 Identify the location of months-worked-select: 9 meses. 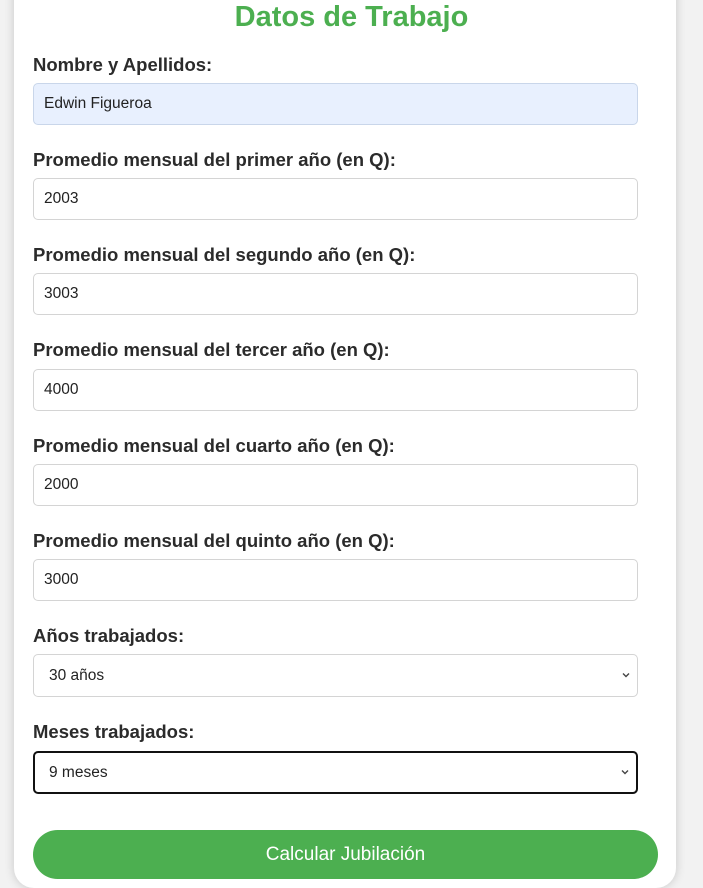
(335, 772).